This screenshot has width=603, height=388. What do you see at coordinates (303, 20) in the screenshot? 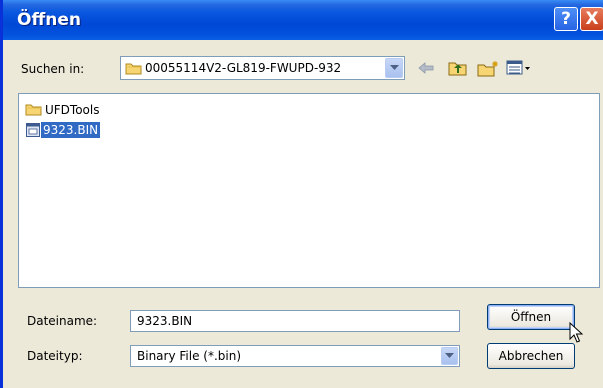
I see `title-bar: Öffnen ? X` at bounding box center [303, 20].